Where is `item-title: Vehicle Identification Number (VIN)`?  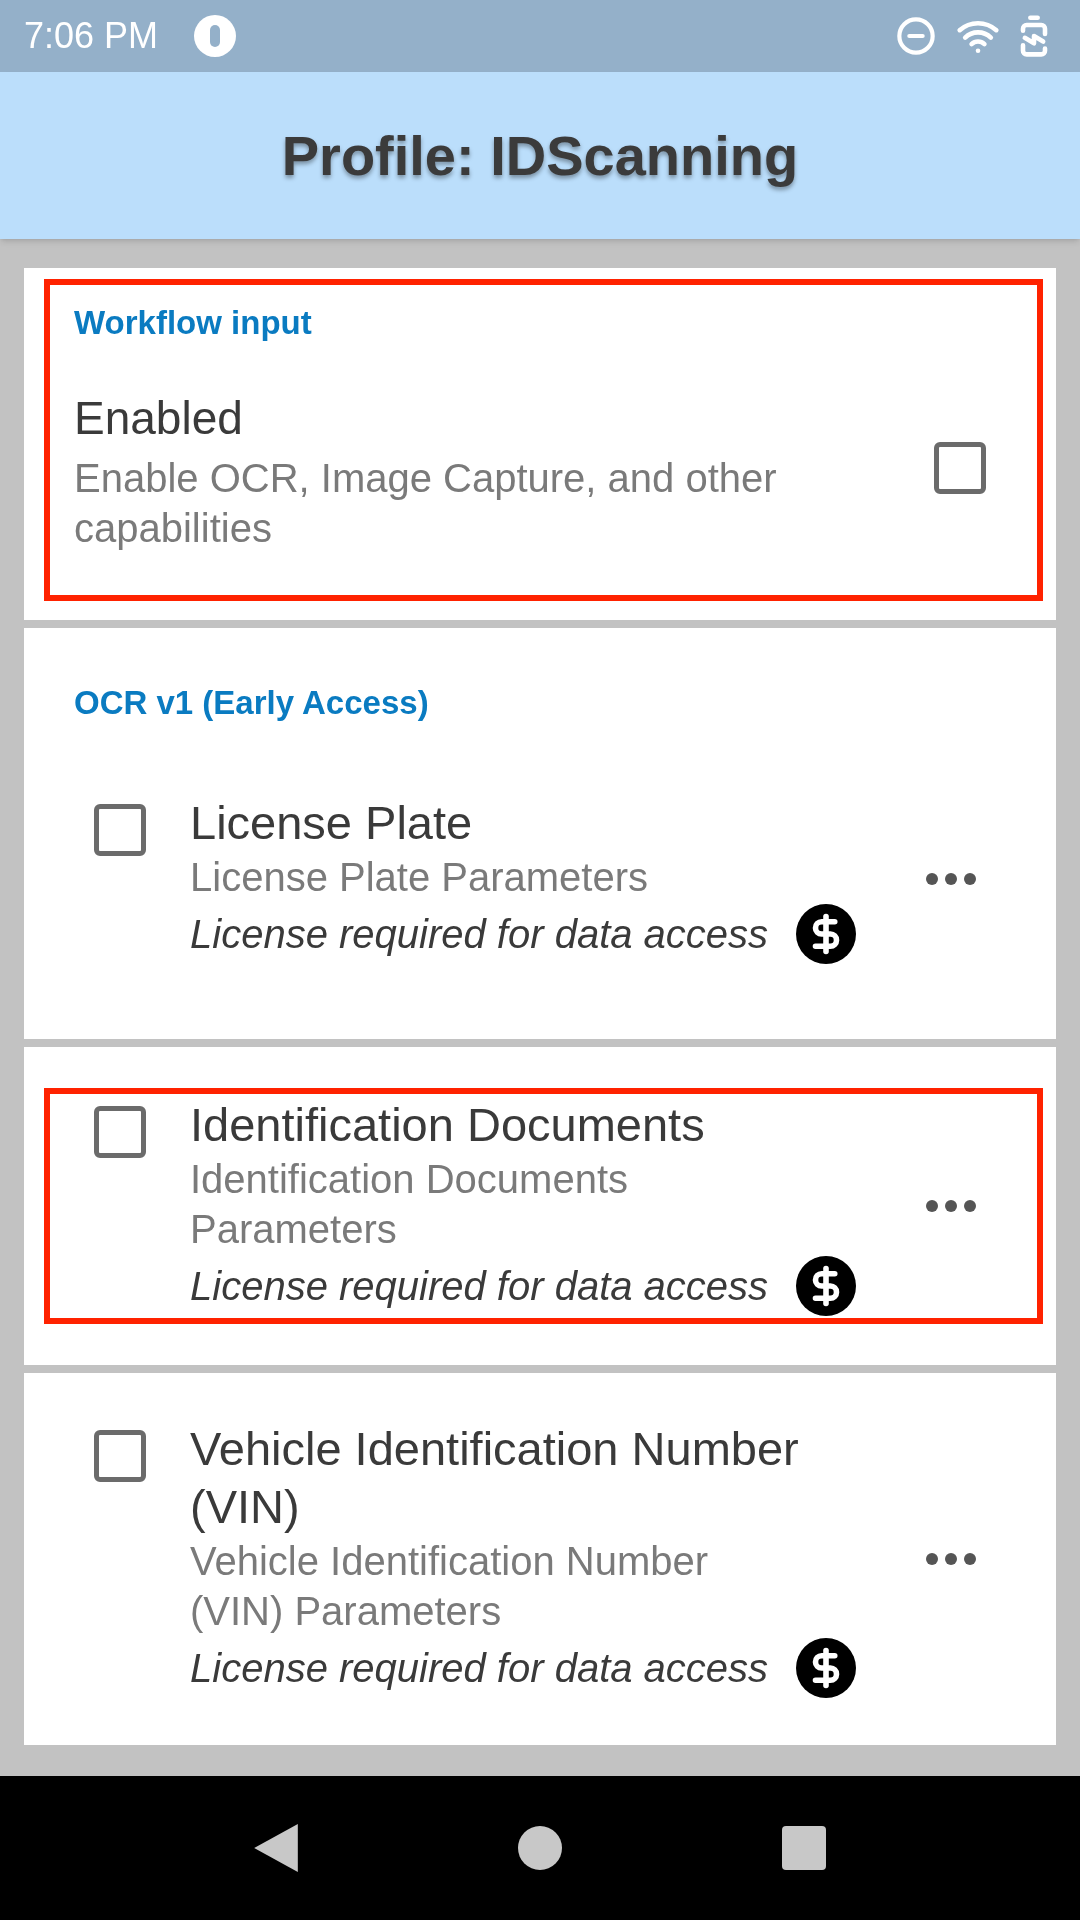 item-title: Vehicle Identification Number (VIN) is located at coordinates (495, 1478).